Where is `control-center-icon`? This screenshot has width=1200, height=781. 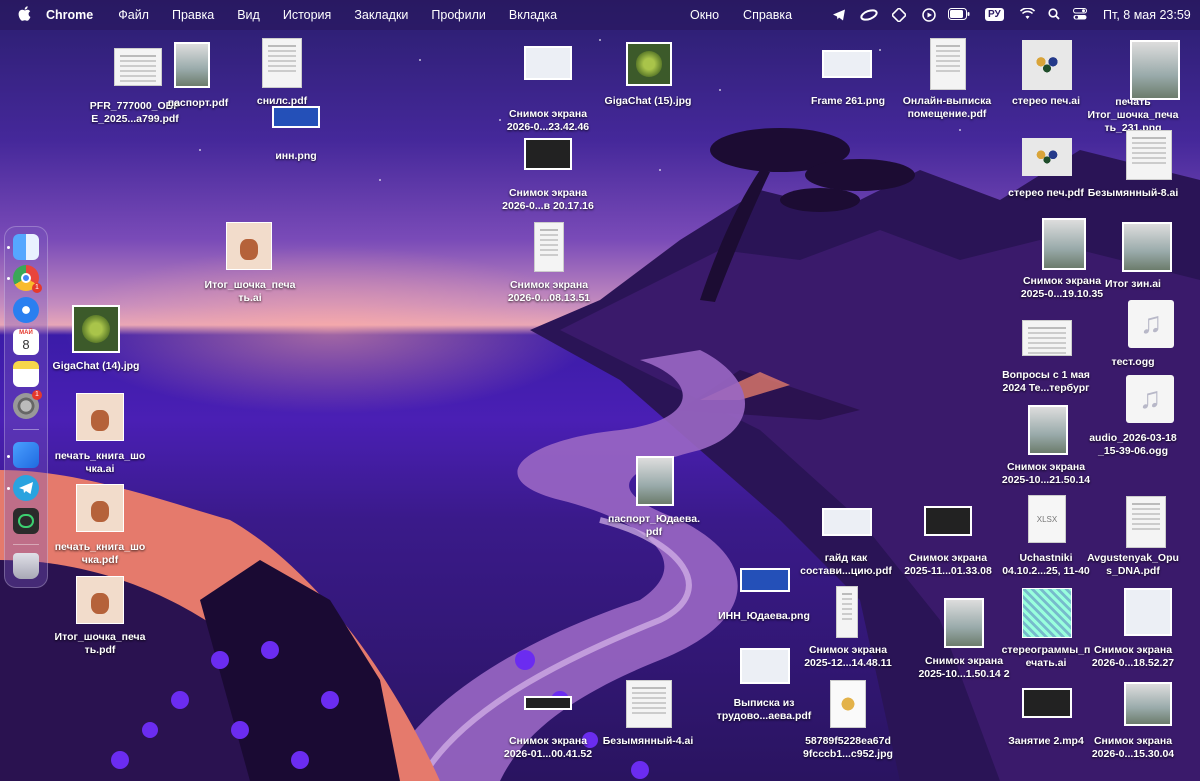 control-center-icon is located at coordinates (1080, 15).